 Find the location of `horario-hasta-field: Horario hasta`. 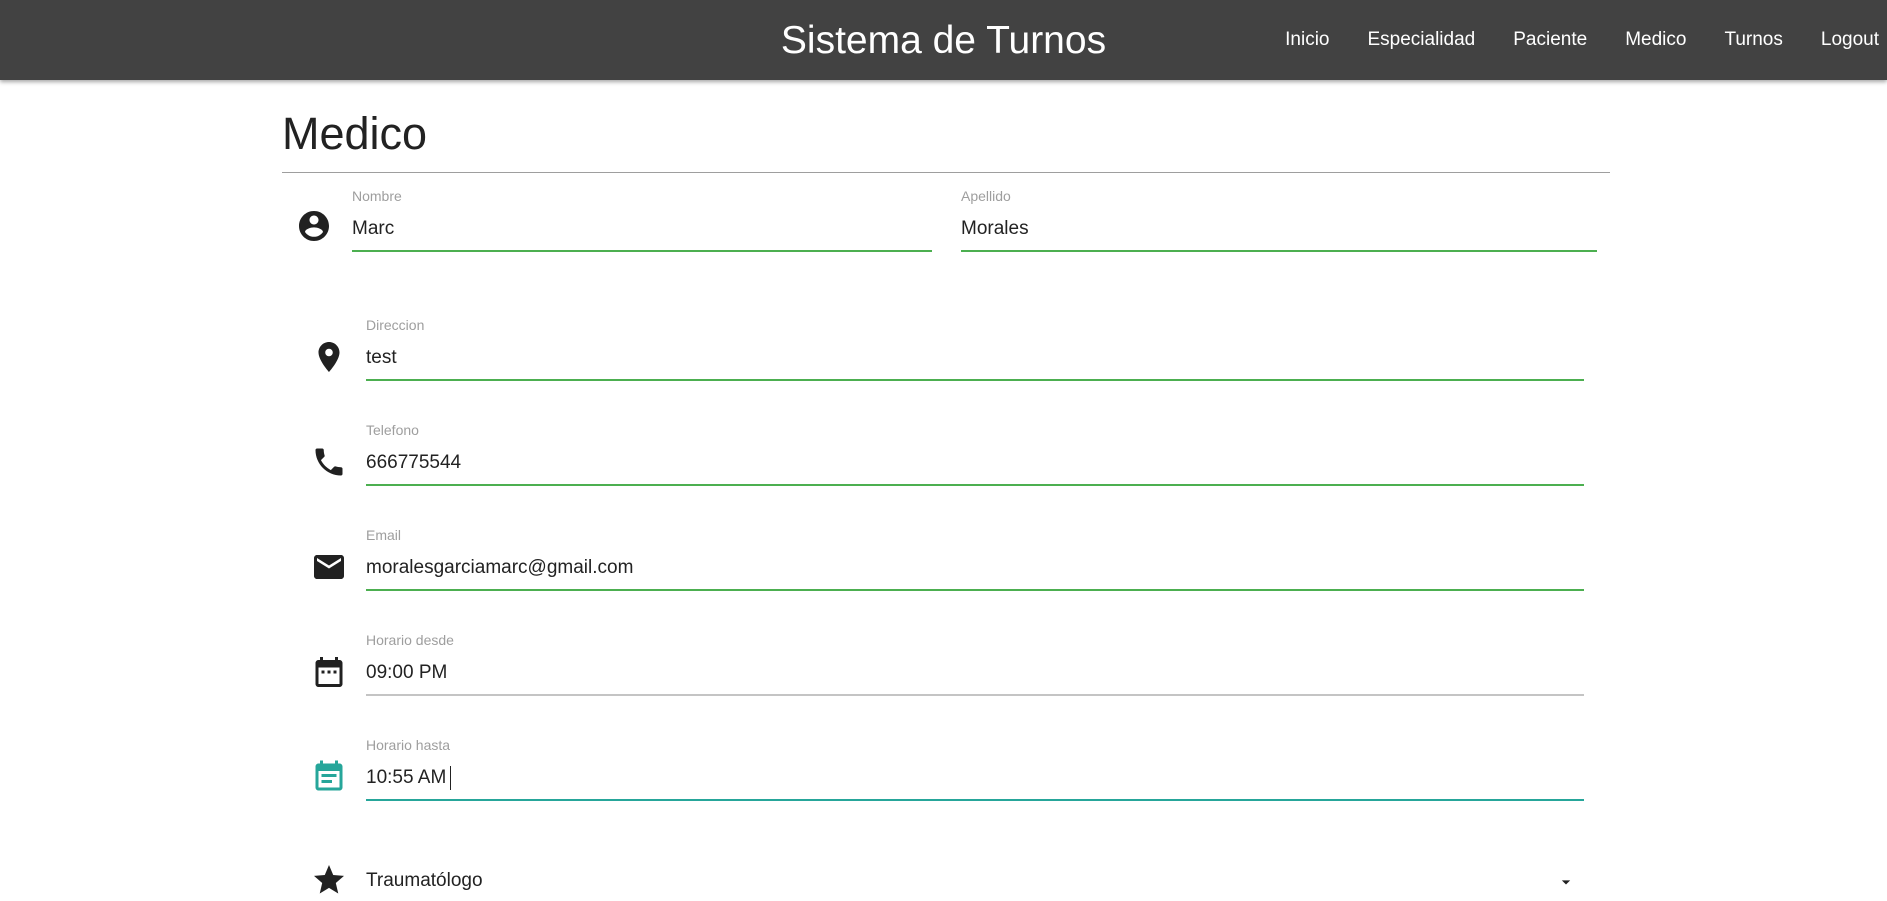

horario-hasta-field: Horario hasta is located at coordinates (975, 770).